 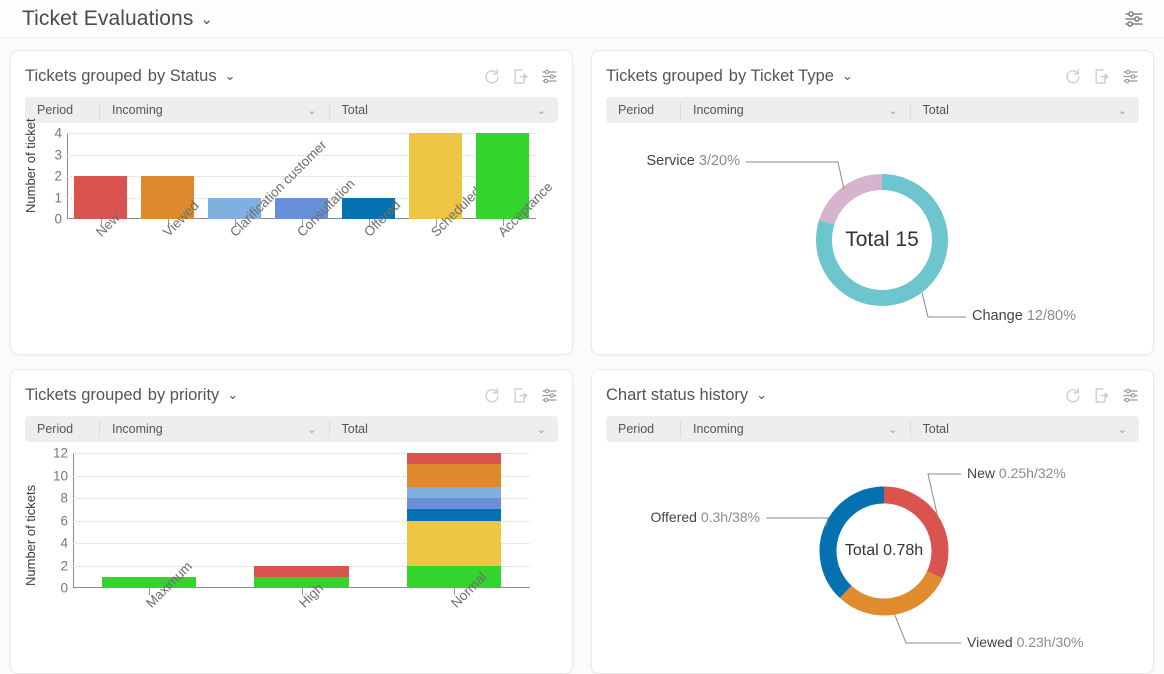 I want to click on callout-name: Offered, so click(x=675, y=517).